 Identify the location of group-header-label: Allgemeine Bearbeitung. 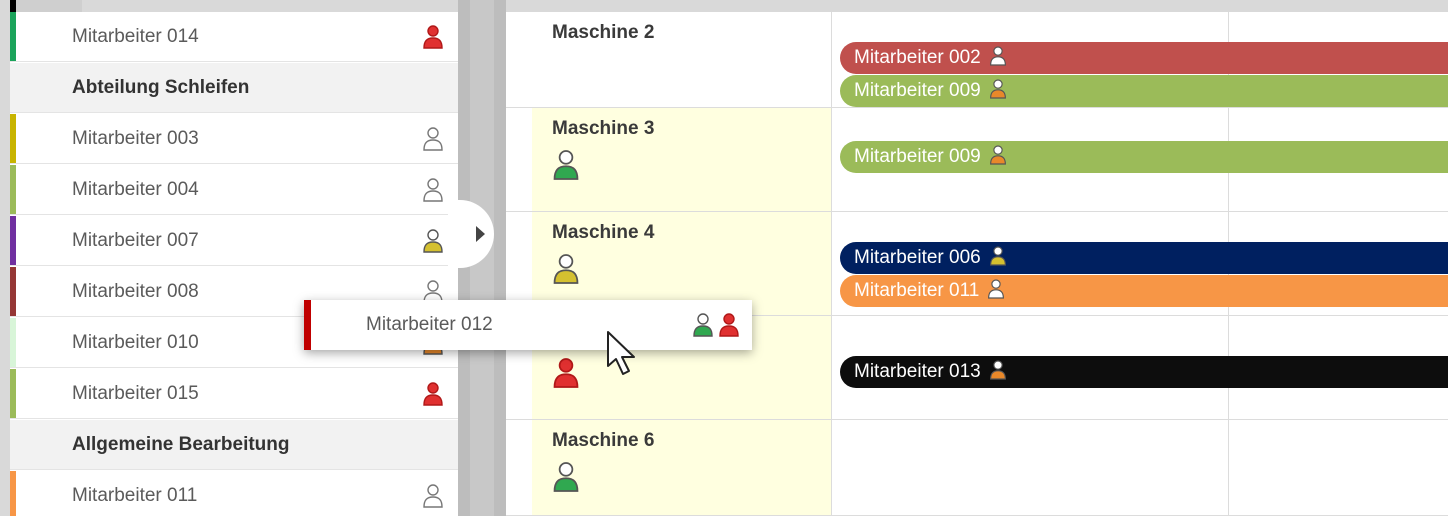
(181, 444).